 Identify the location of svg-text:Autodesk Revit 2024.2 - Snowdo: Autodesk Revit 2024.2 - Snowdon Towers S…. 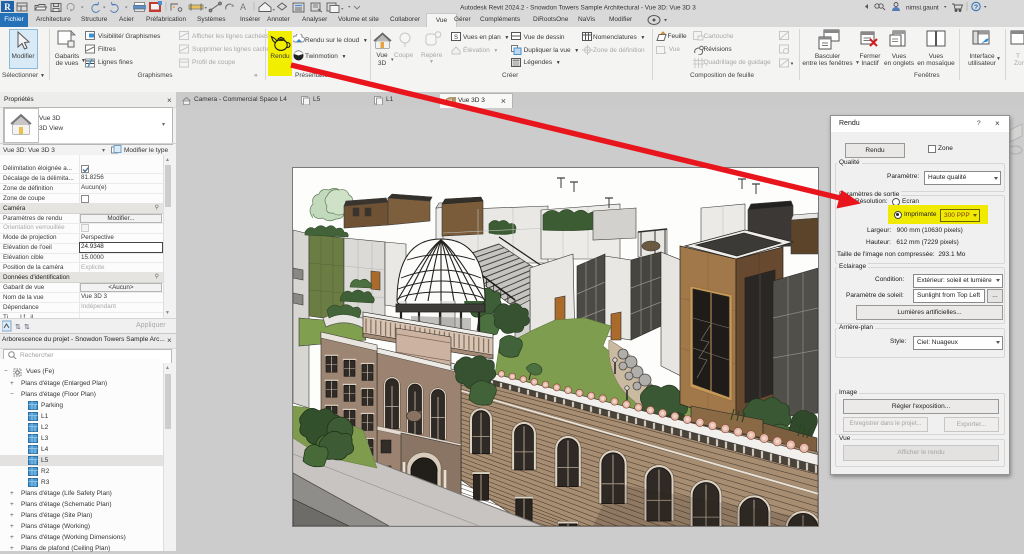
(578, 8).